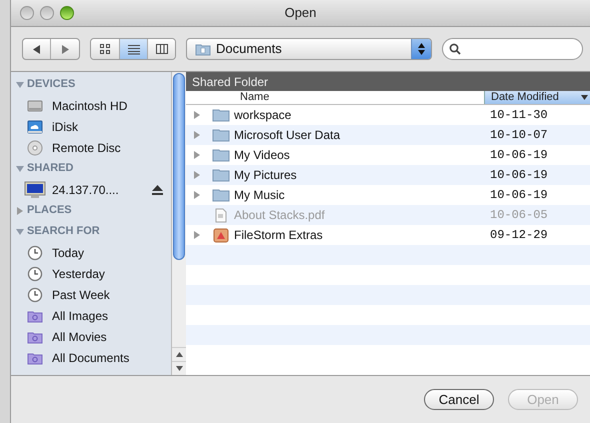 The image size is (590, 423). Describe the element at coordinates (179, 166) in the screenshot. I see `scroll-thumb` at that location.